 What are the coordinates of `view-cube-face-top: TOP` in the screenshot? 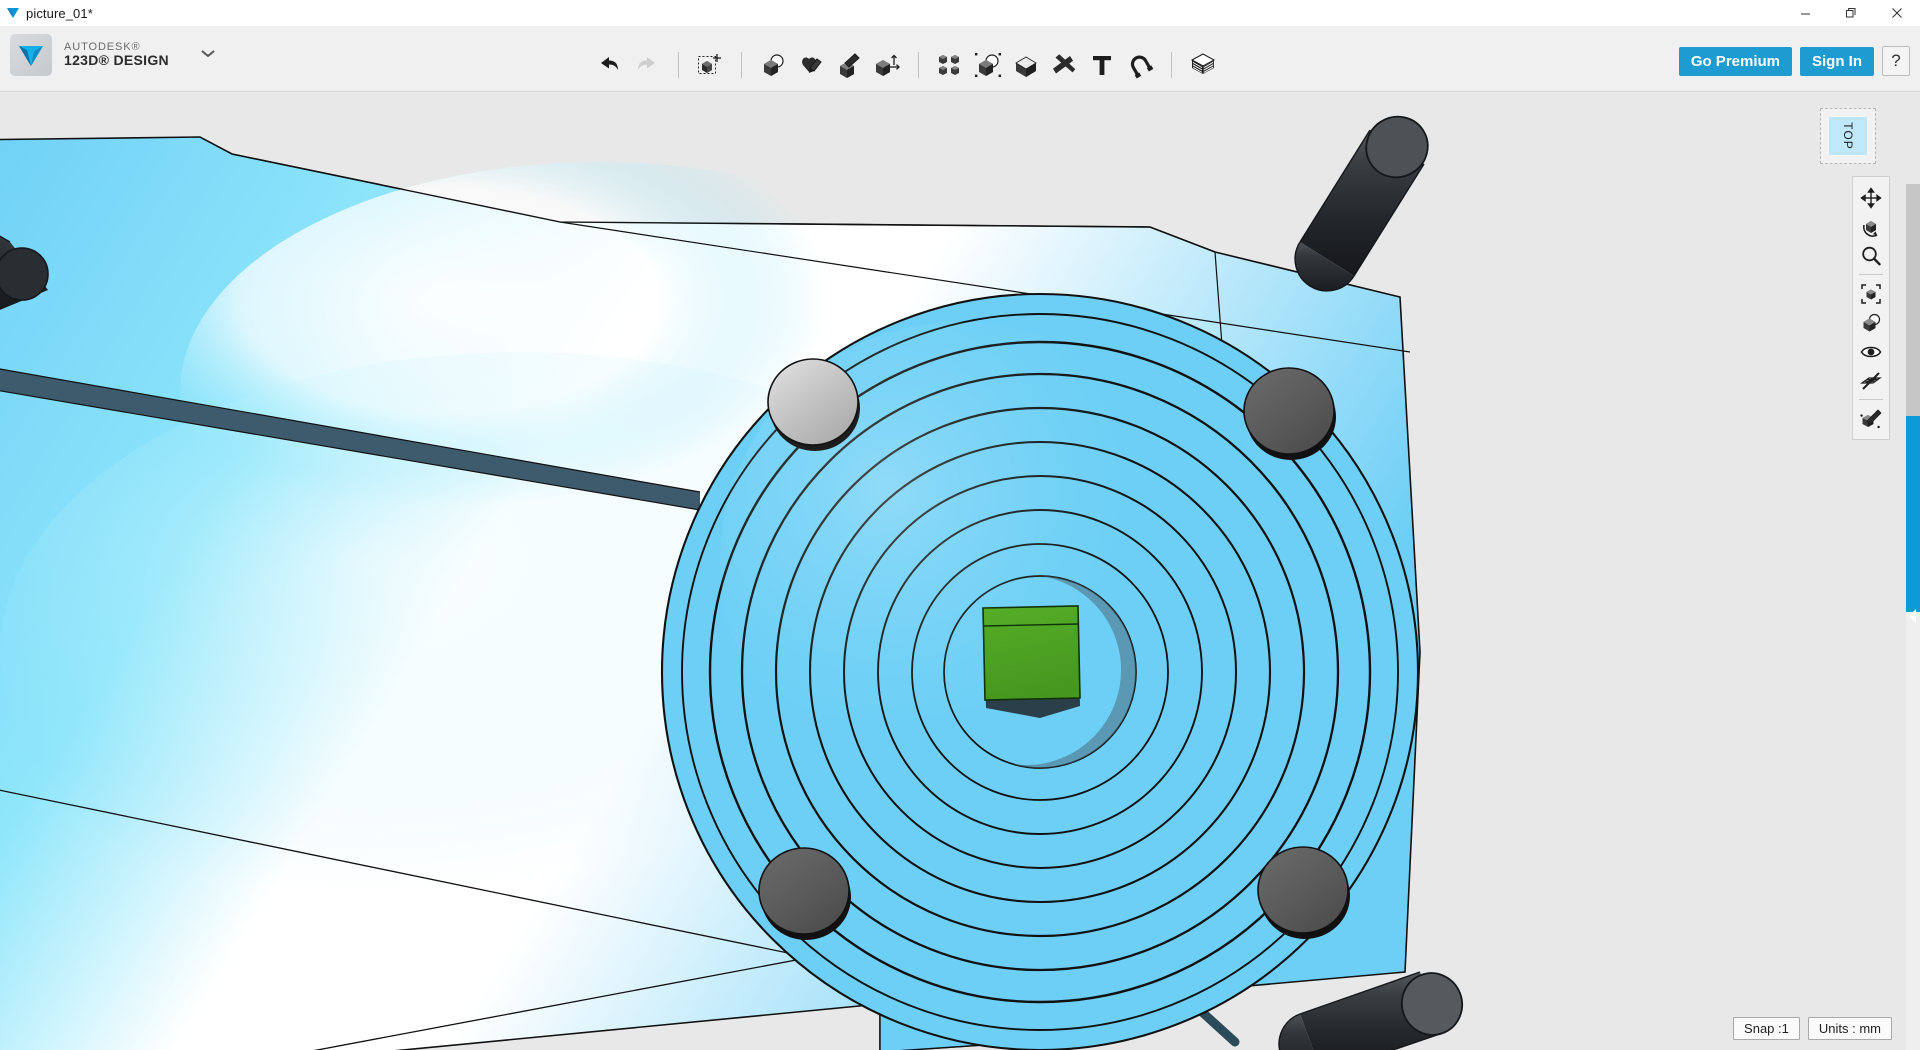 It's located at (1848, 136).